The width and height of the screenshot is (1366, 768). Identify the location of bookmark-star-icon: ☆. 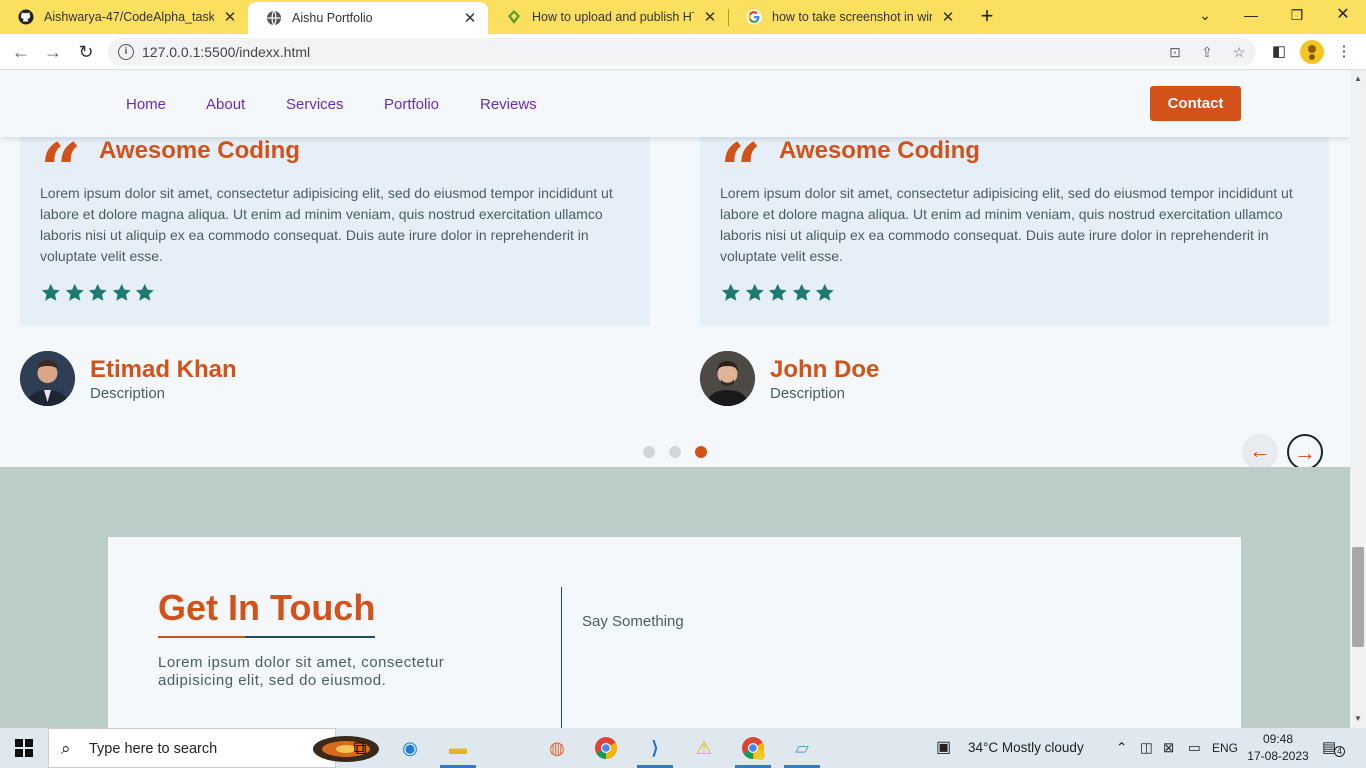
(1239, 52).